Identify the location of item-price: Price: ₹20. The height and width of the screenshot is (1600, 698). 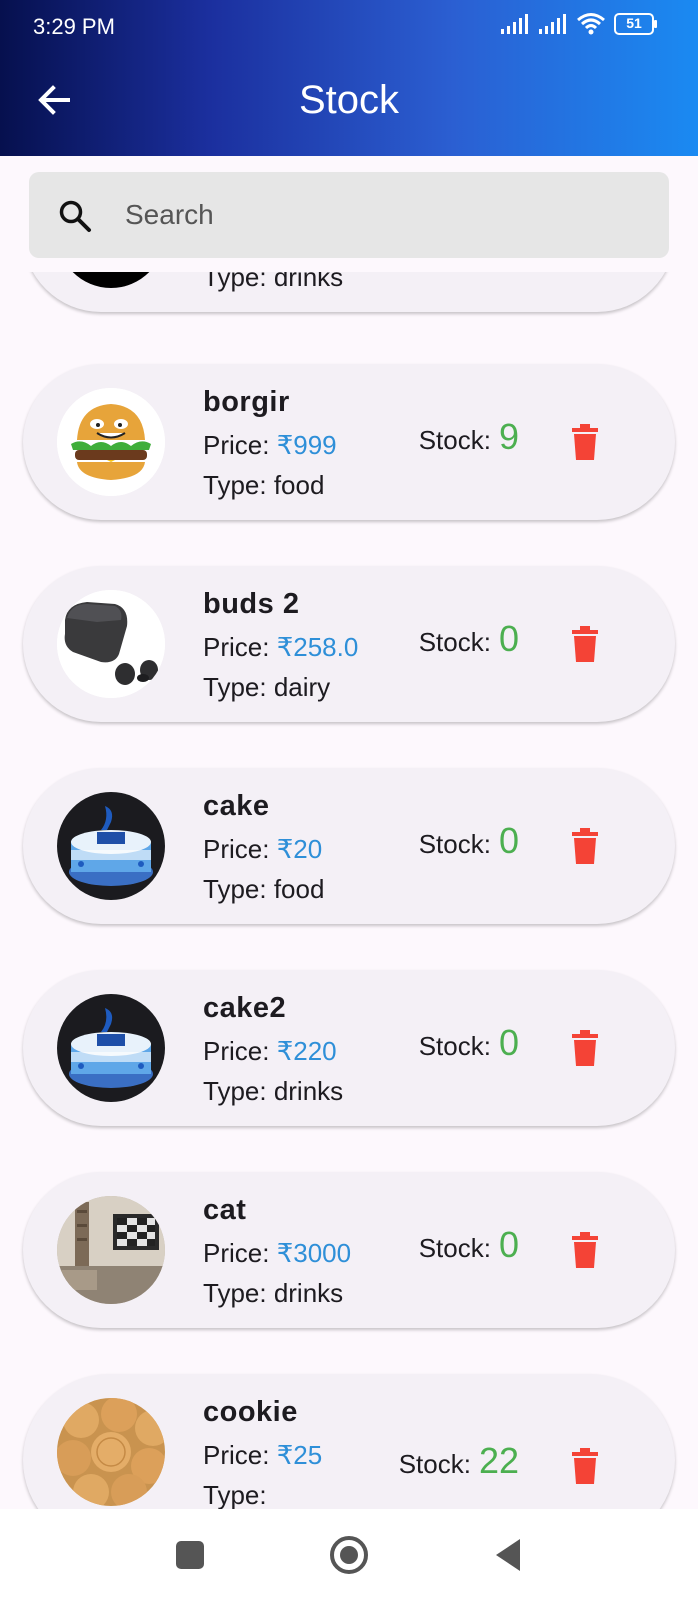
(262, 849).